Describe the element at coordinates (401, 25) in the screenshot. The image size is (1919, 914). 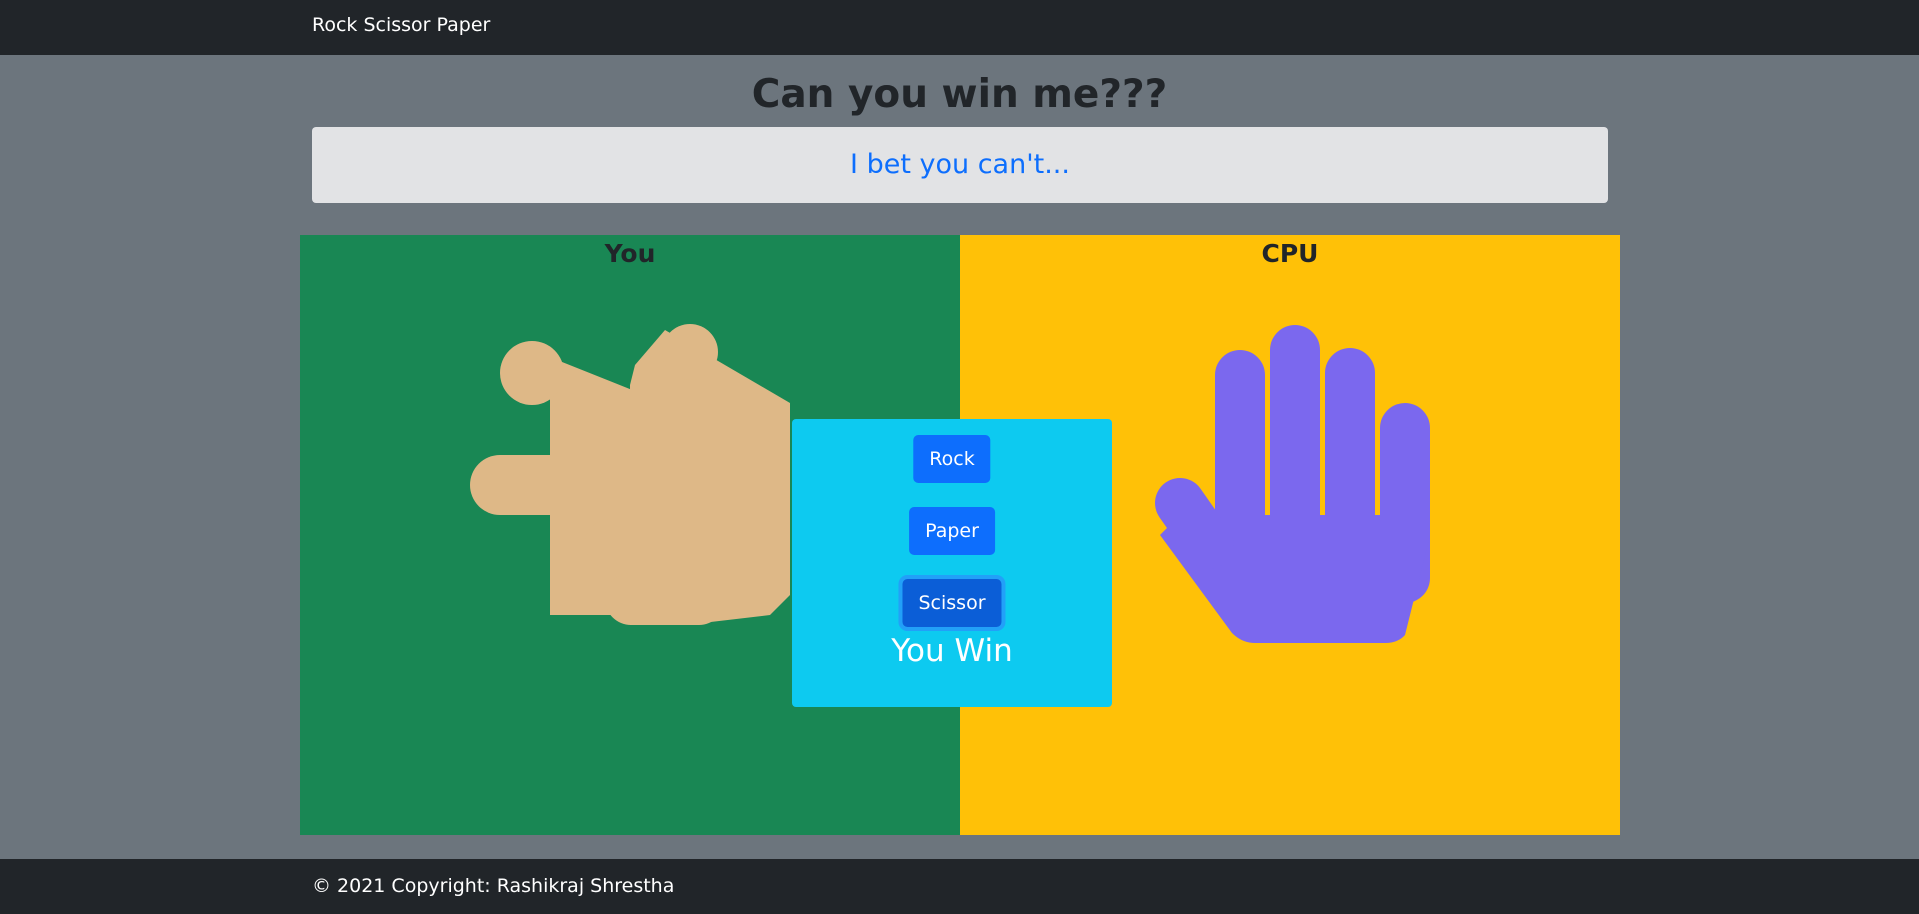
I see `navbar-brand-link: Rock Scissor Paper` at that location.